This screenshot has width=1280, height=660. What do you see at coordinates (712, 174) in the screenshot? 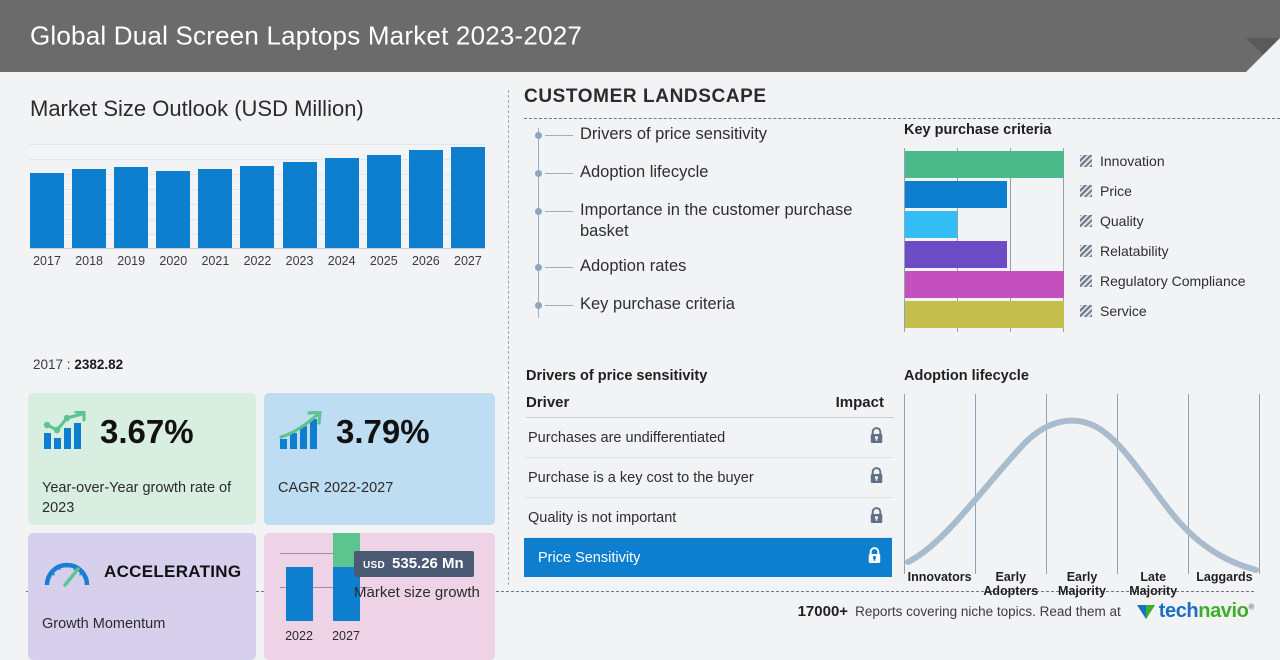
I see `landscape-list-item: Adoption lifecycle` at bounding box center [712, 174].